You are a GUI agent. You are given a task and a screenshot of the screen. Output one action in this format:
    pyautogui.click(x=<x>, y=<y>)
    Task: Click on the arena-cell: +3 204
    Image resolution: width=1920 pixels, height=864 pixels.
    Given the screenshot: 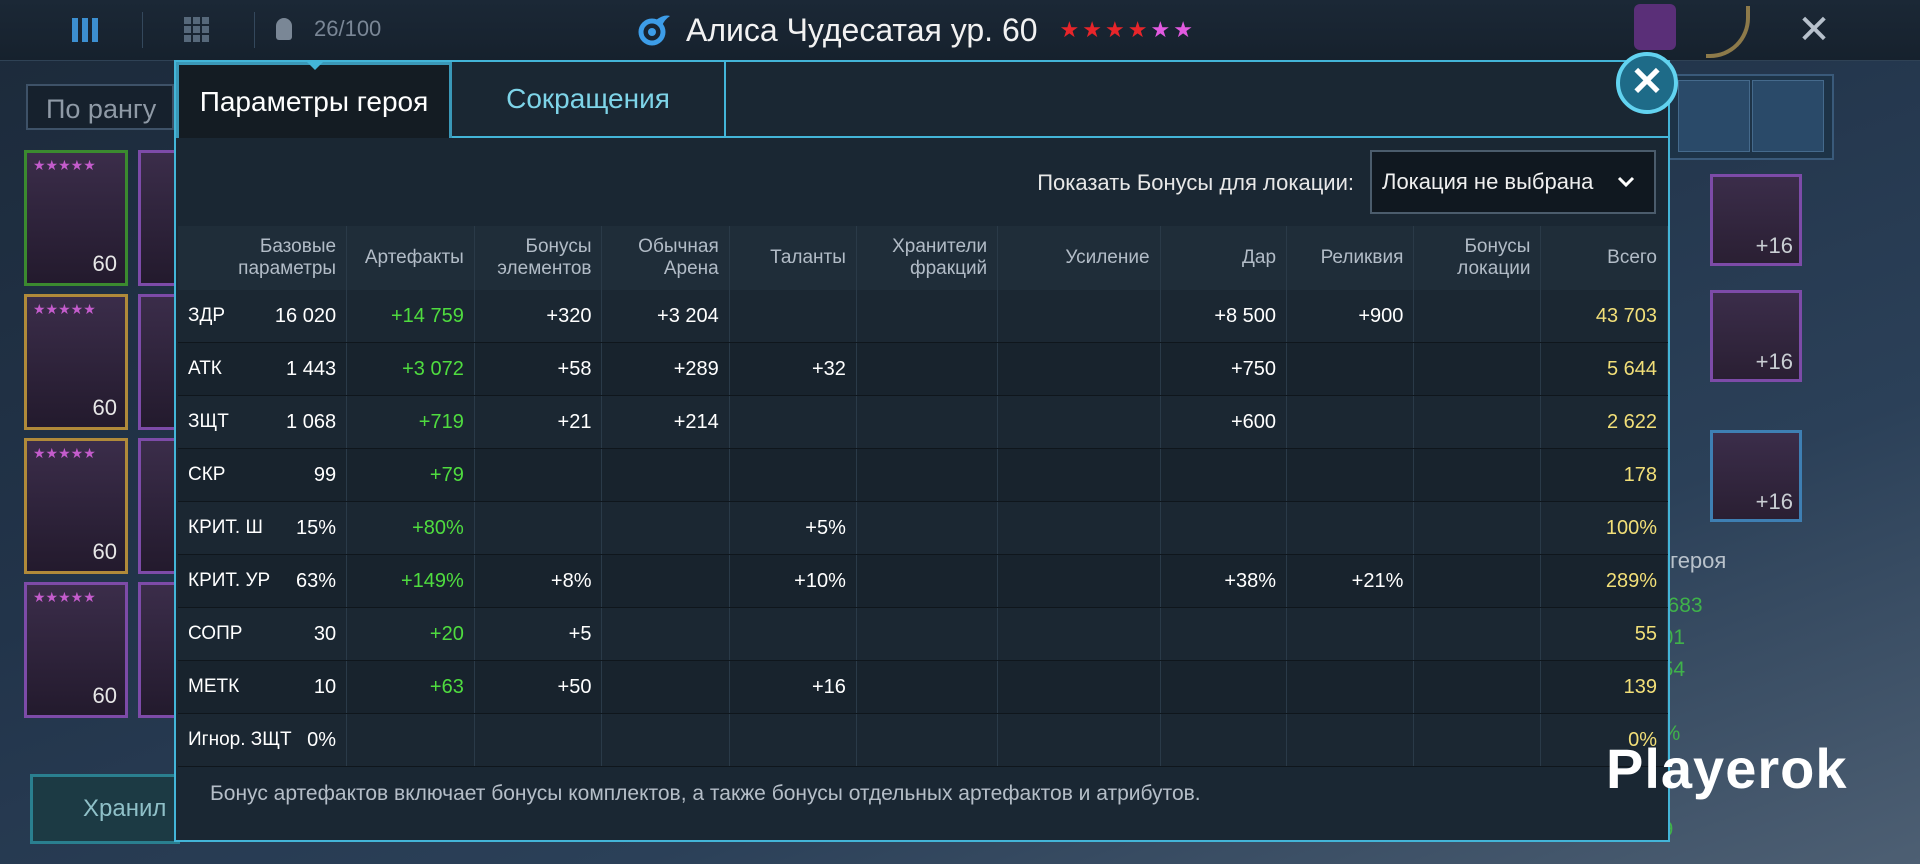 What is the action you would take?
    pyautogui.click(x=665, y=316)
    